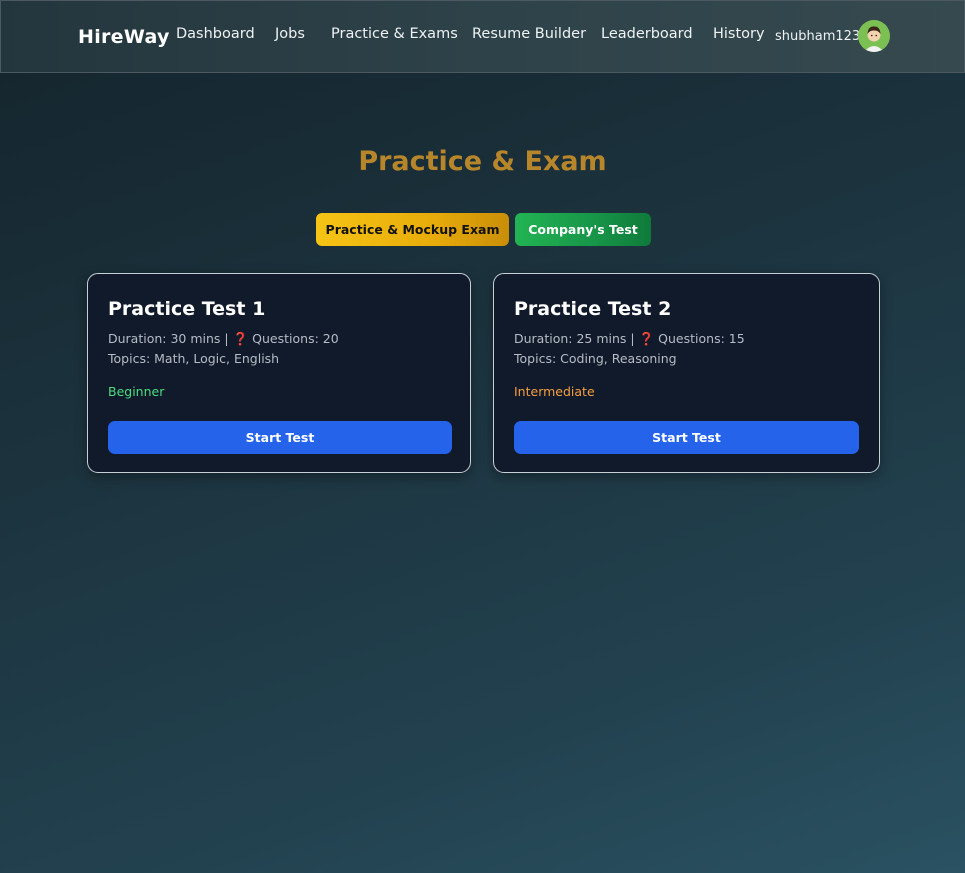 This screenshot has width=965, height=873. I want to click on nav-link-leaderboard: Leaderboard, so click(647, 34).